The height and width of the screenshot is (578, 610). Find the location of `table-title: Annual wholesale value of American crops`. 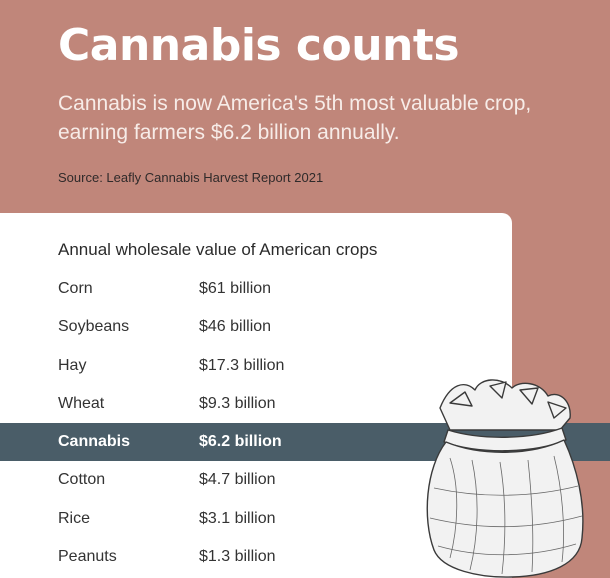

table-title: Annual wholesale value of American crops is located at coordinates (218, 249).